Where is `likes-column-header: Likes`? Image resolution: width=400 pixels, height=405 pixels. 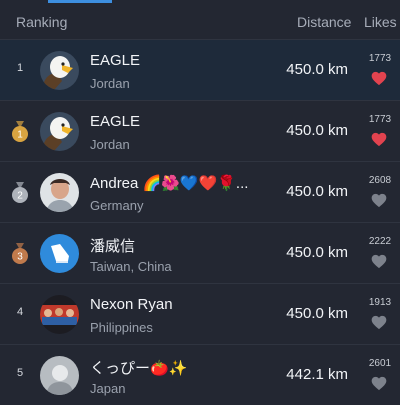
likes-column-header: Likes is located at coordinates (380, 22).